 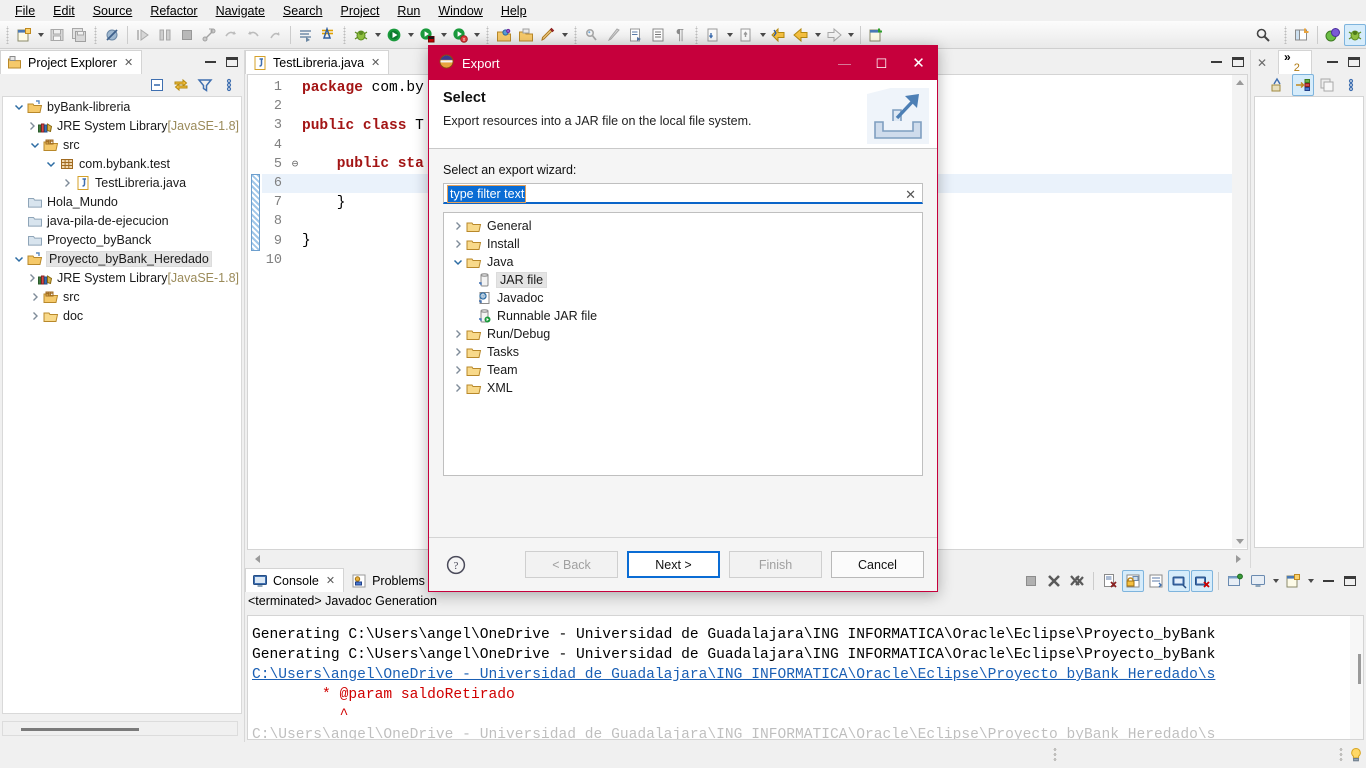 What do you see at coordinates (122, 106) in the screenshot?
I see `tree-item-bybank-libreria: byBank-libreria` at bounding box center [122, 106].